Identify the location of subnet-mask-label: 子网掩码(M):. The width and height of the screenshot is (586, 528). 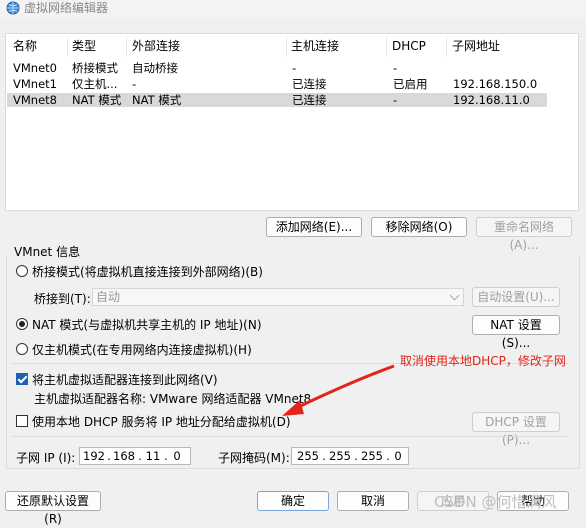
(254, 458).